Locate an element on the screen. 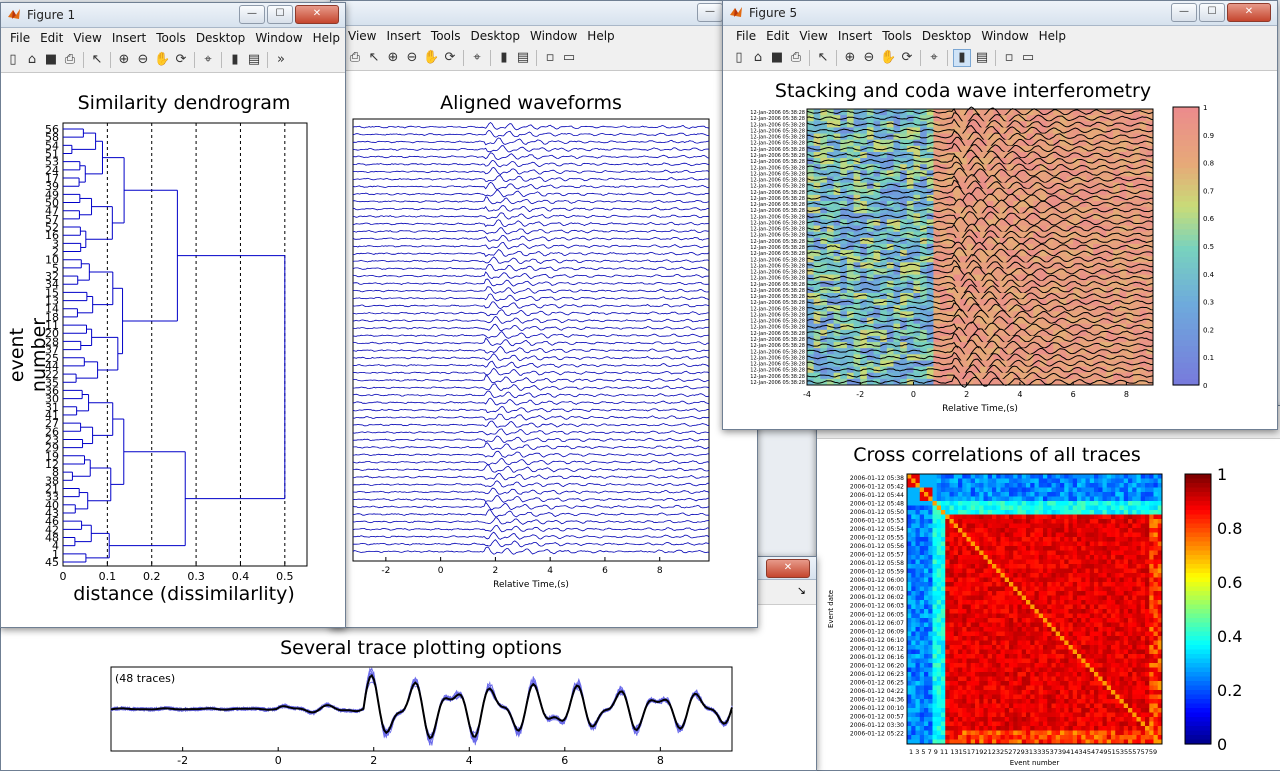  stacking-row-label: 12-Jan-2006 05:38:28 is located at coordinates (777, 193).